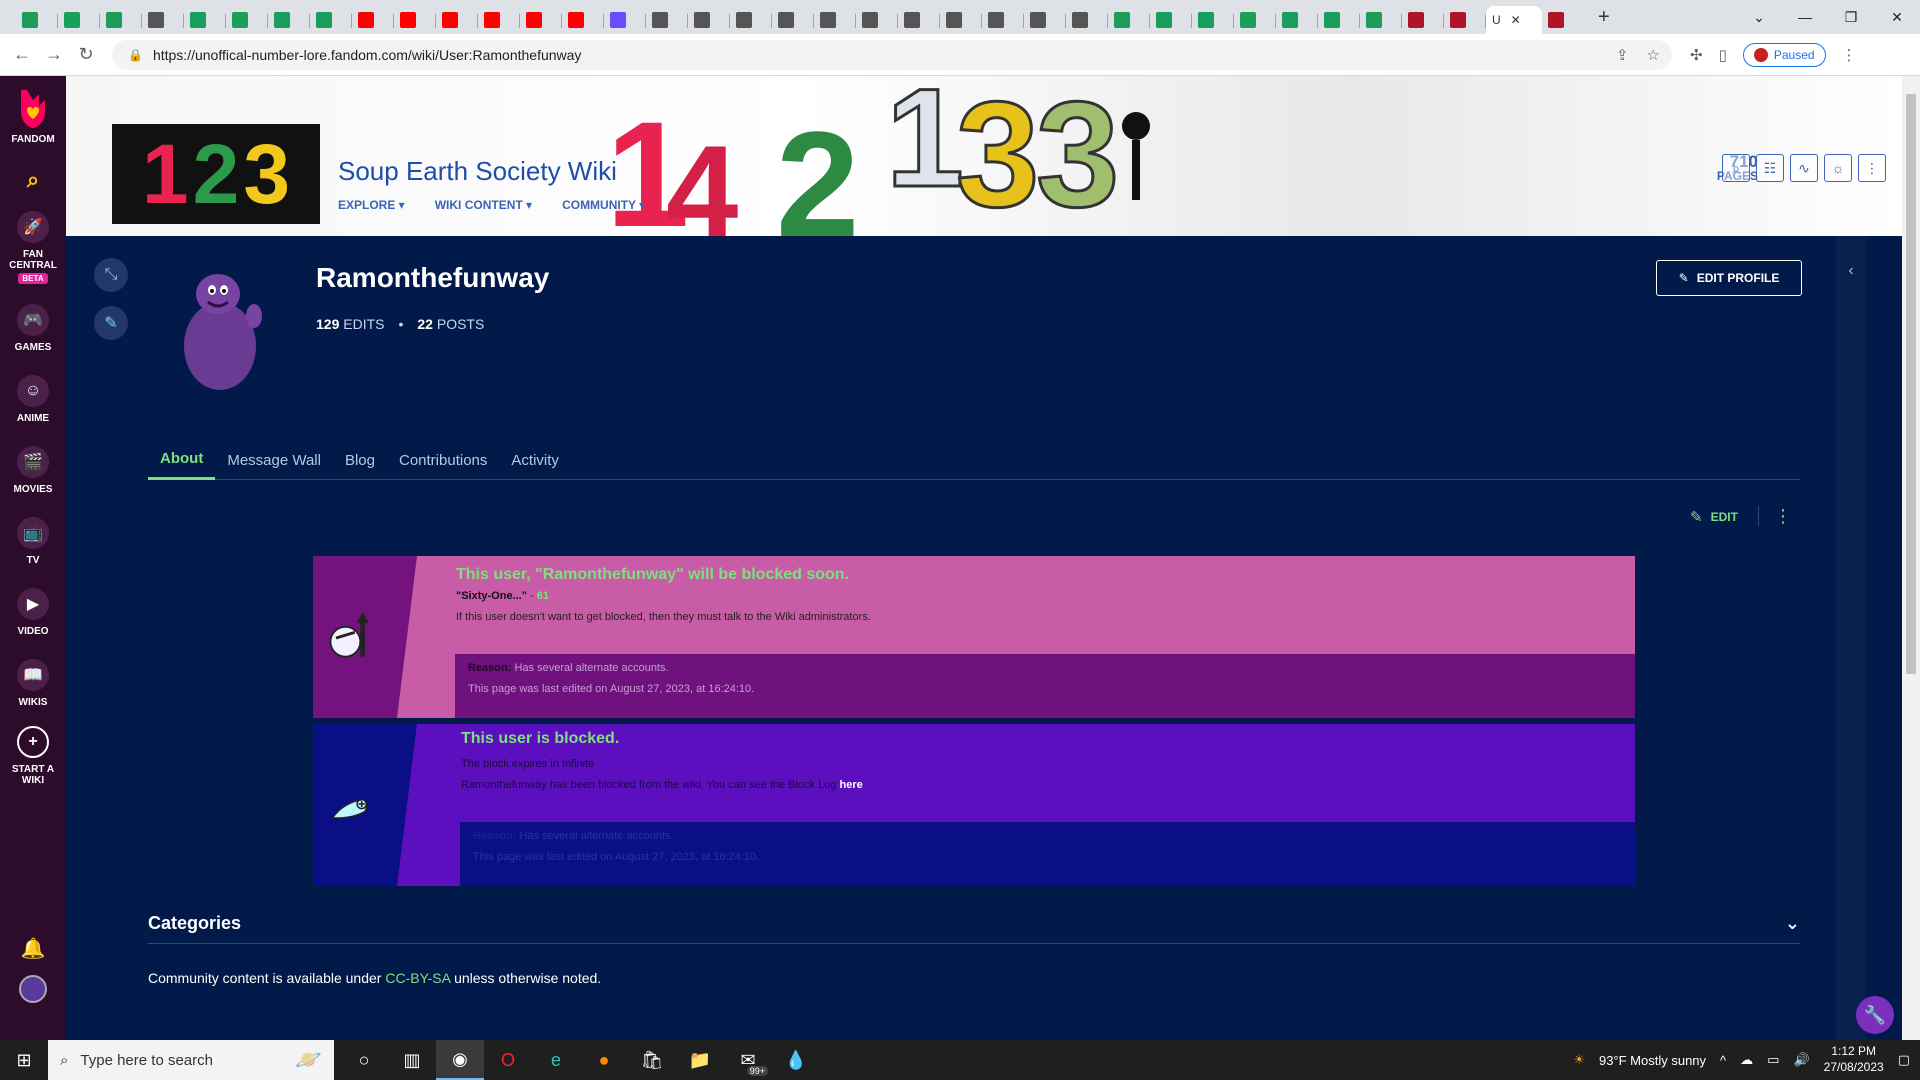  I want to click on rail-fan-central: 🚀 FAN CENTRAL BETA, so click(33, 247).